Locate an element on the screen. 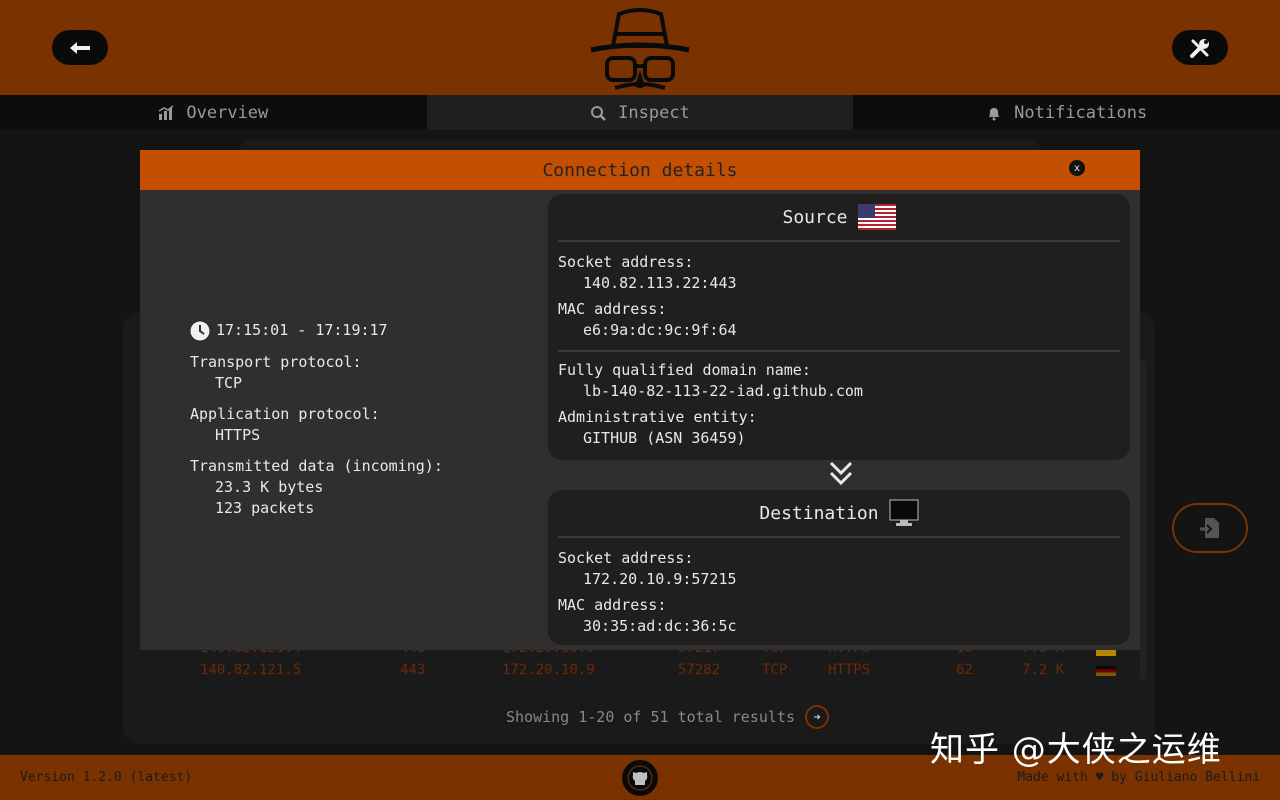 The image size is (1280, 800). app-header is located at coordinates (640, 47).